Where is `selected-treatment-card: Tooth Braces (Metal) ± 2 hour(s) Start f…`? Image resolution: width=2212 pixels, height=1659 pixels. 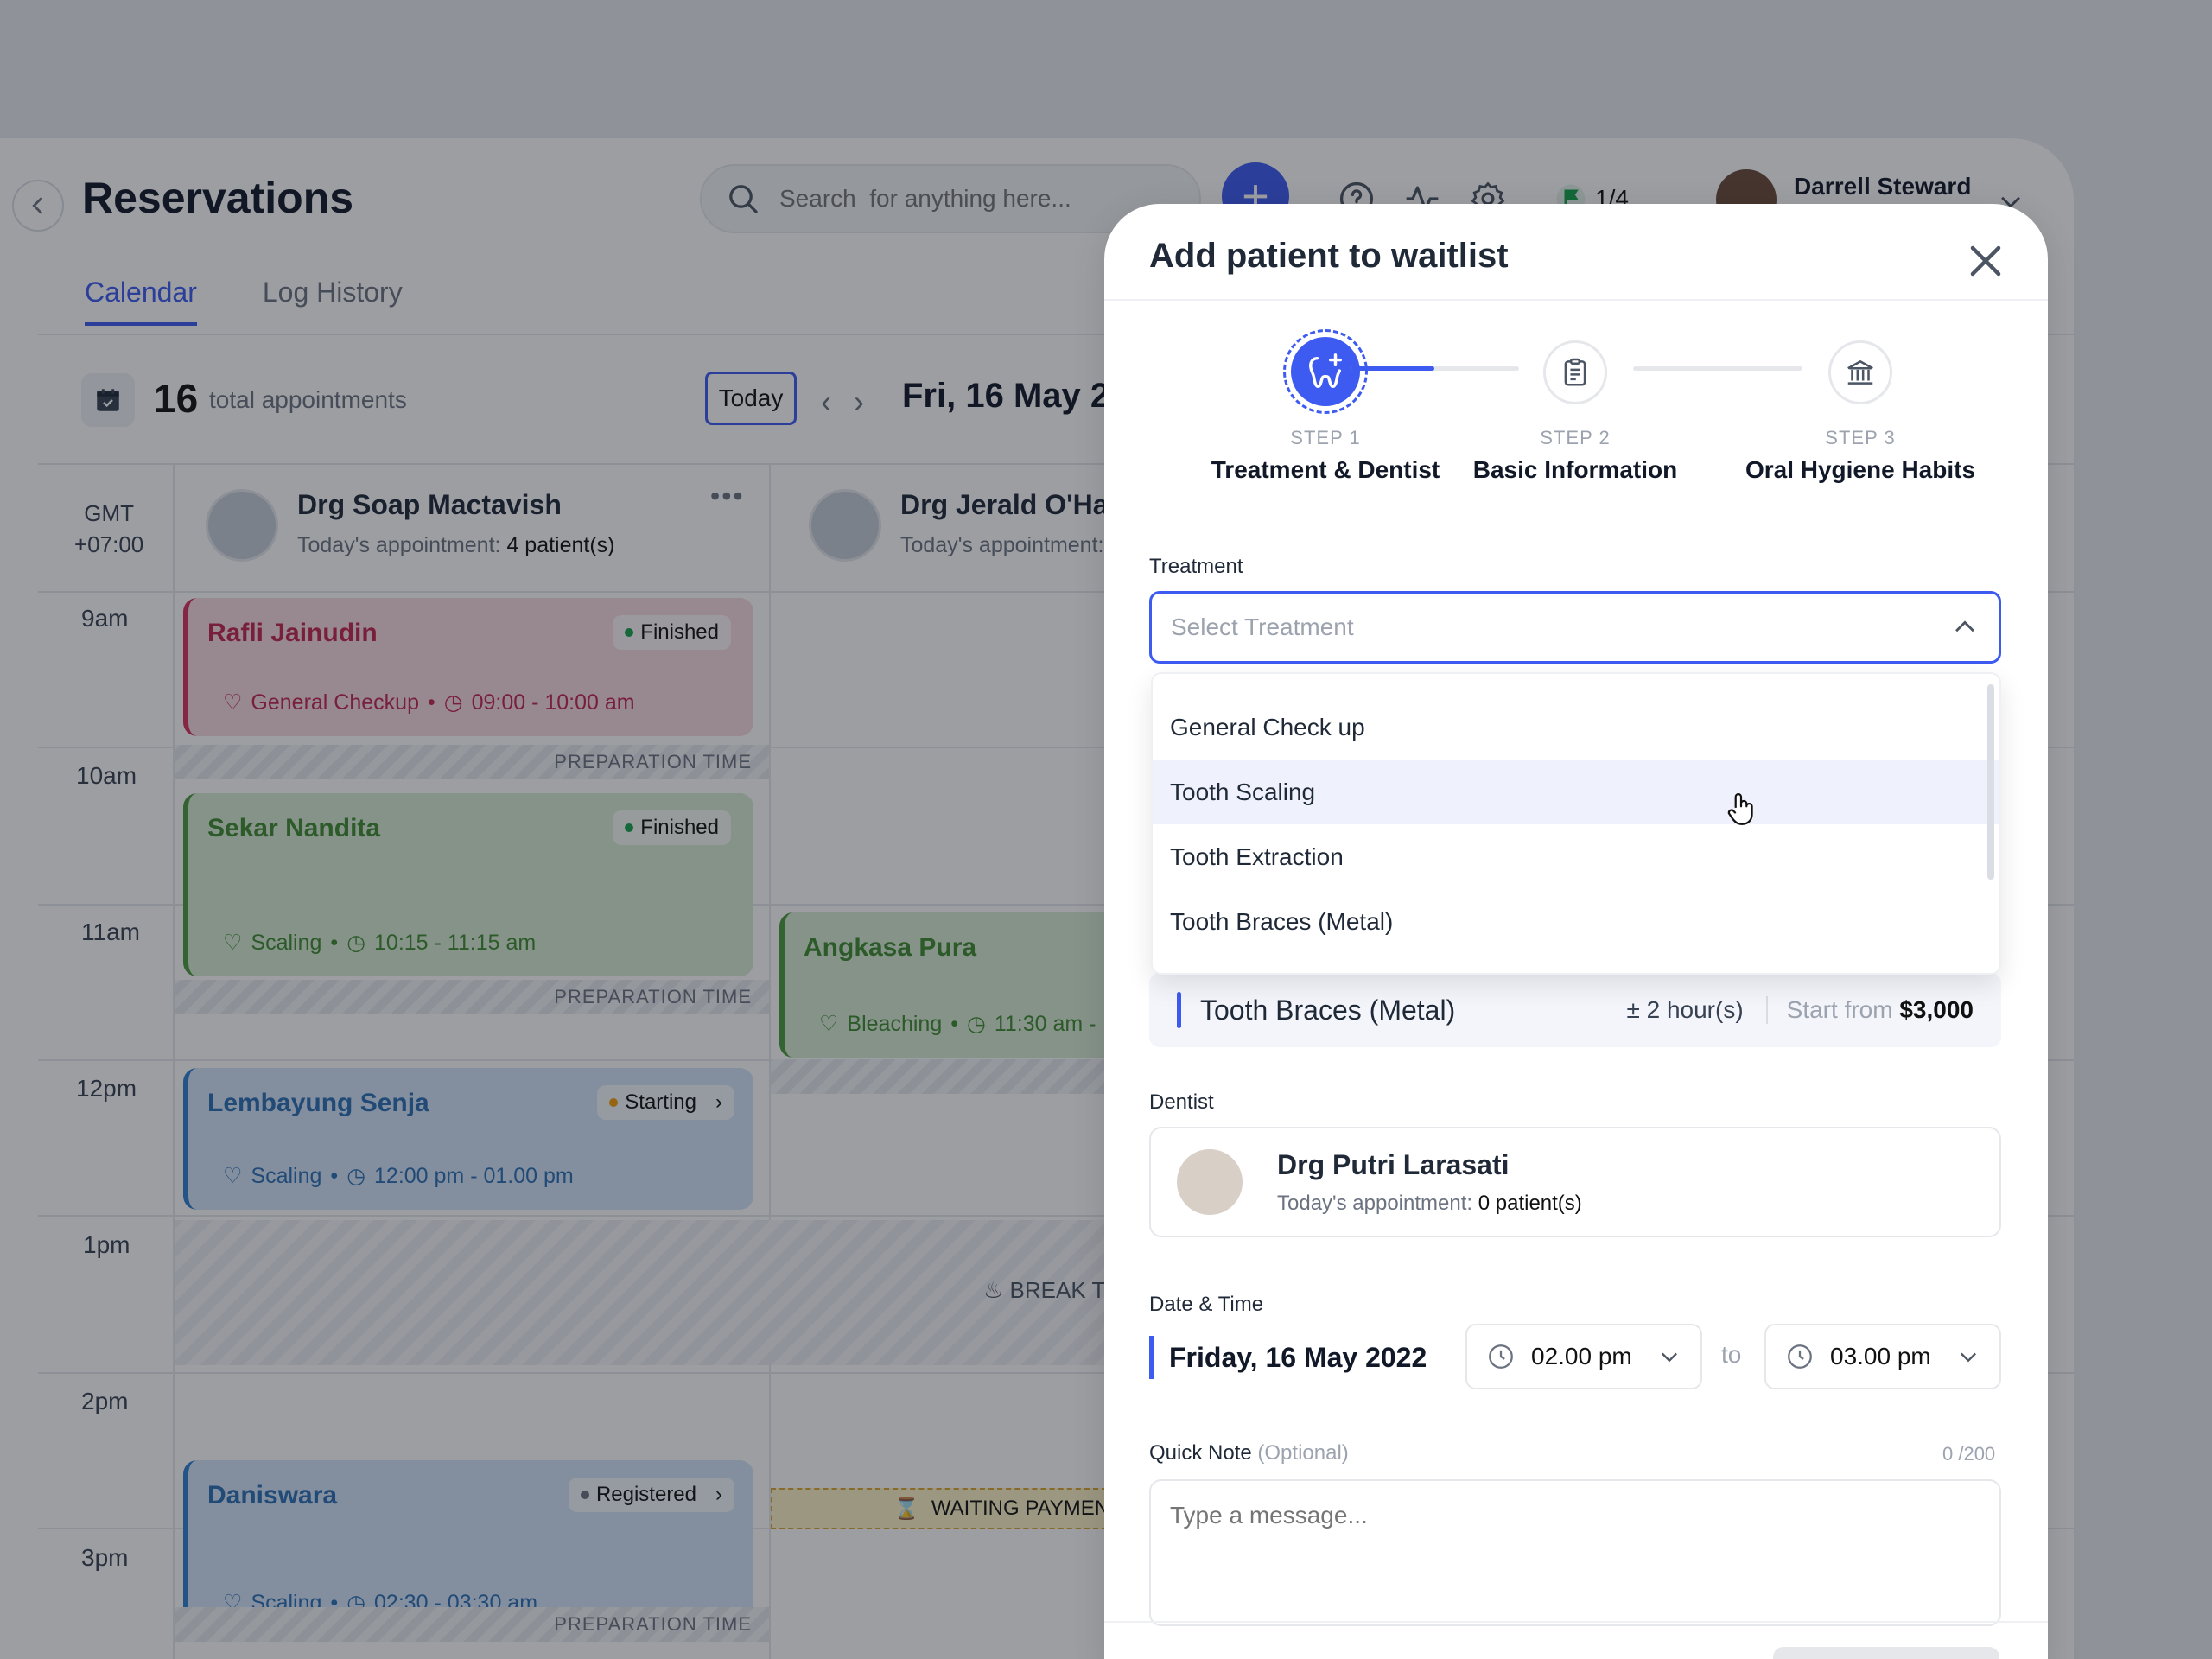
selected-treatment-card: Tooth Braces (Metal) ± 2 hour(s) Start f… is located at coordinates (1575, 1010).